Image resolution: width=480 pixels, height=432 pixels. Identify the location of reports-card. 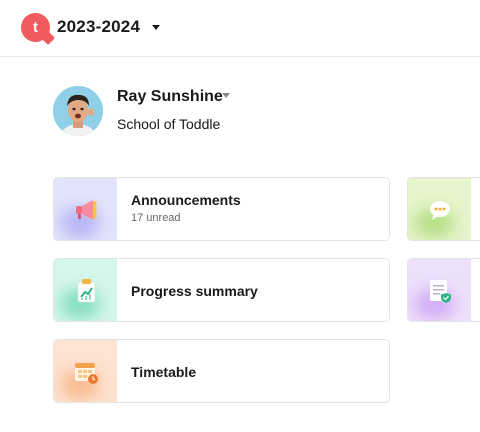
(443, 290).